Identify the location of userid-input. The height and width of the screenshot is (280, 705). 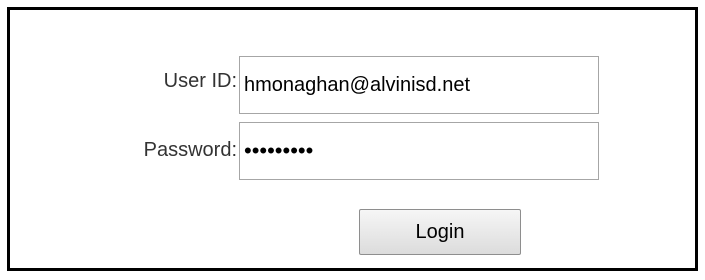
(419, 85).